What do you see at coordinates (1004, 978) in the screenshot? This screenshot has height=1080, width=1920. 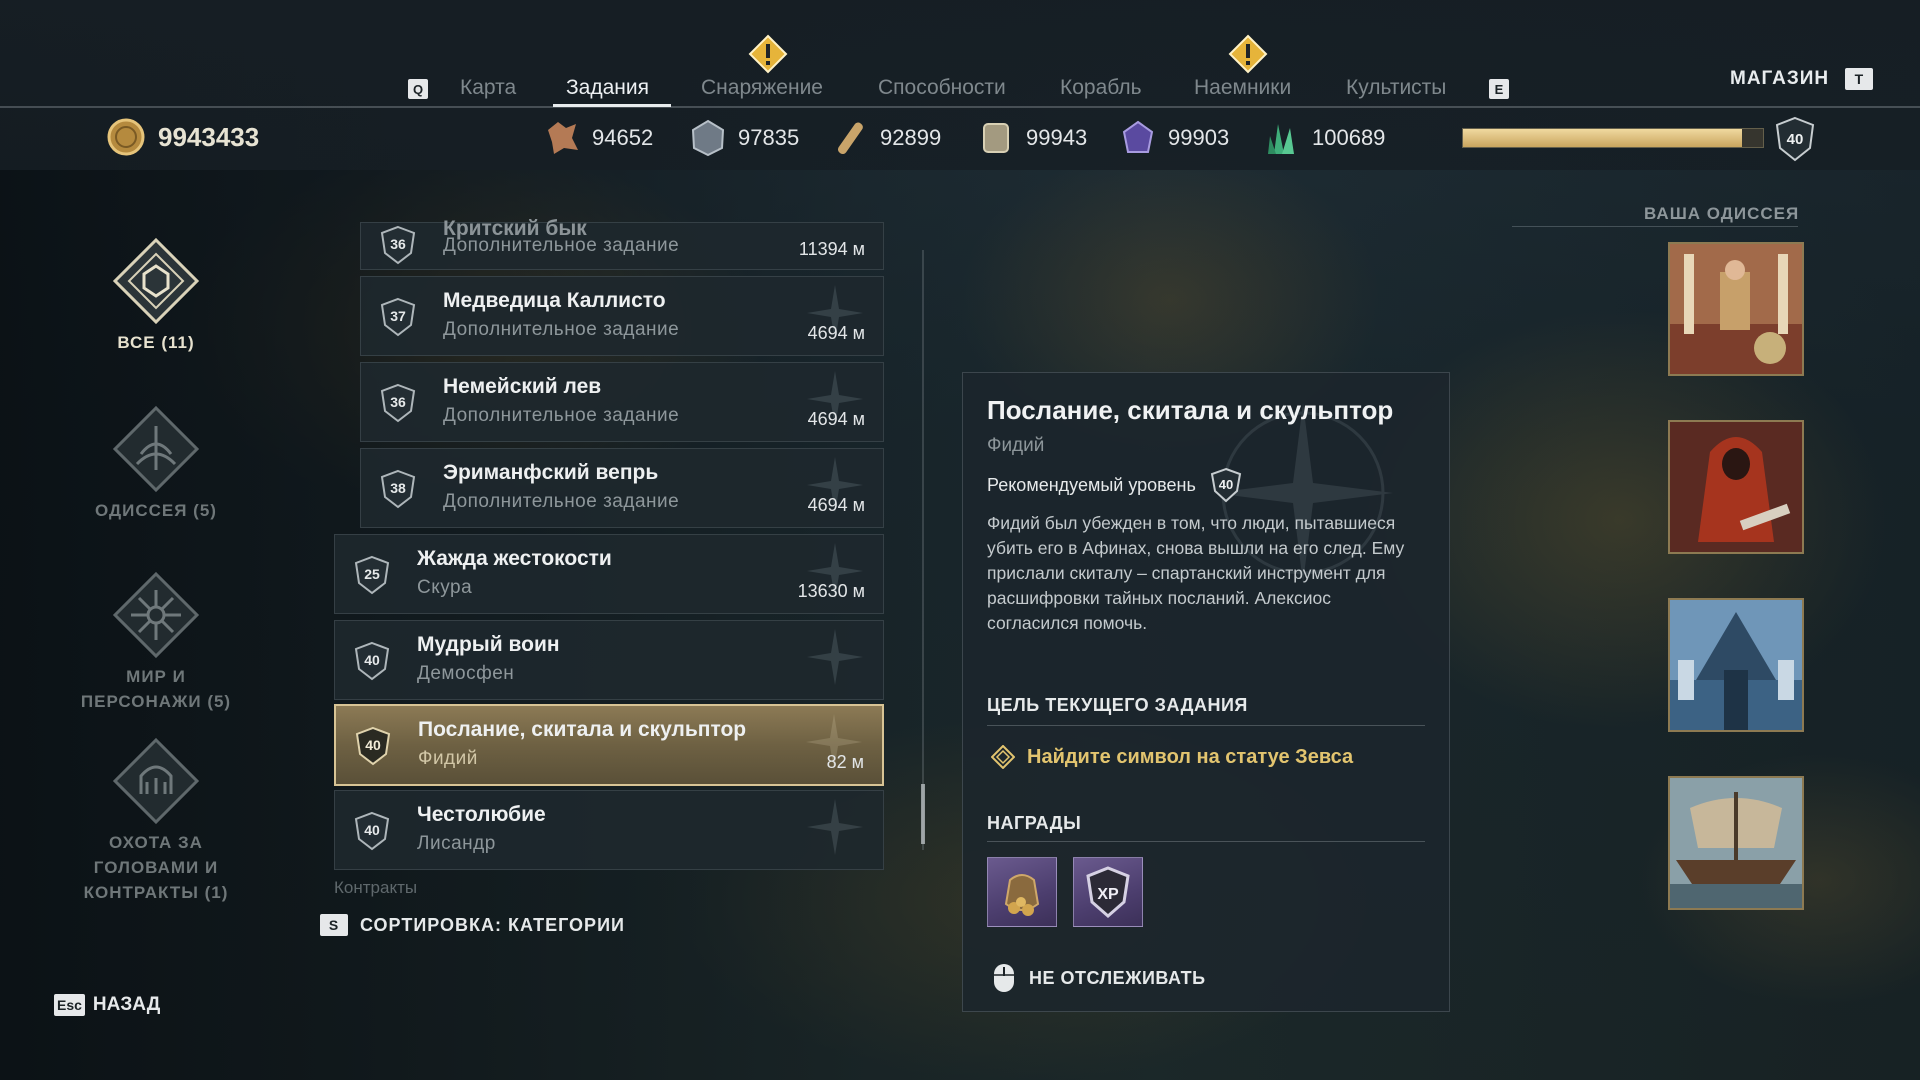 I see `mouse-click-icon` at bounding box center [1004, 978].